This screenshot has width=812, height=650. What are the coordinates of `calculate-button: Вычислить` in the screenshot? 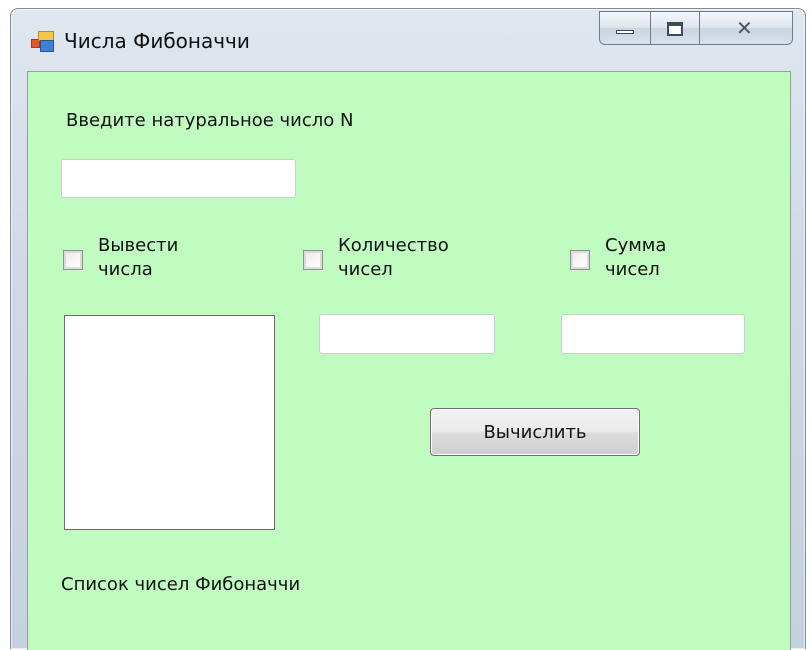 It's located at (535, 432).